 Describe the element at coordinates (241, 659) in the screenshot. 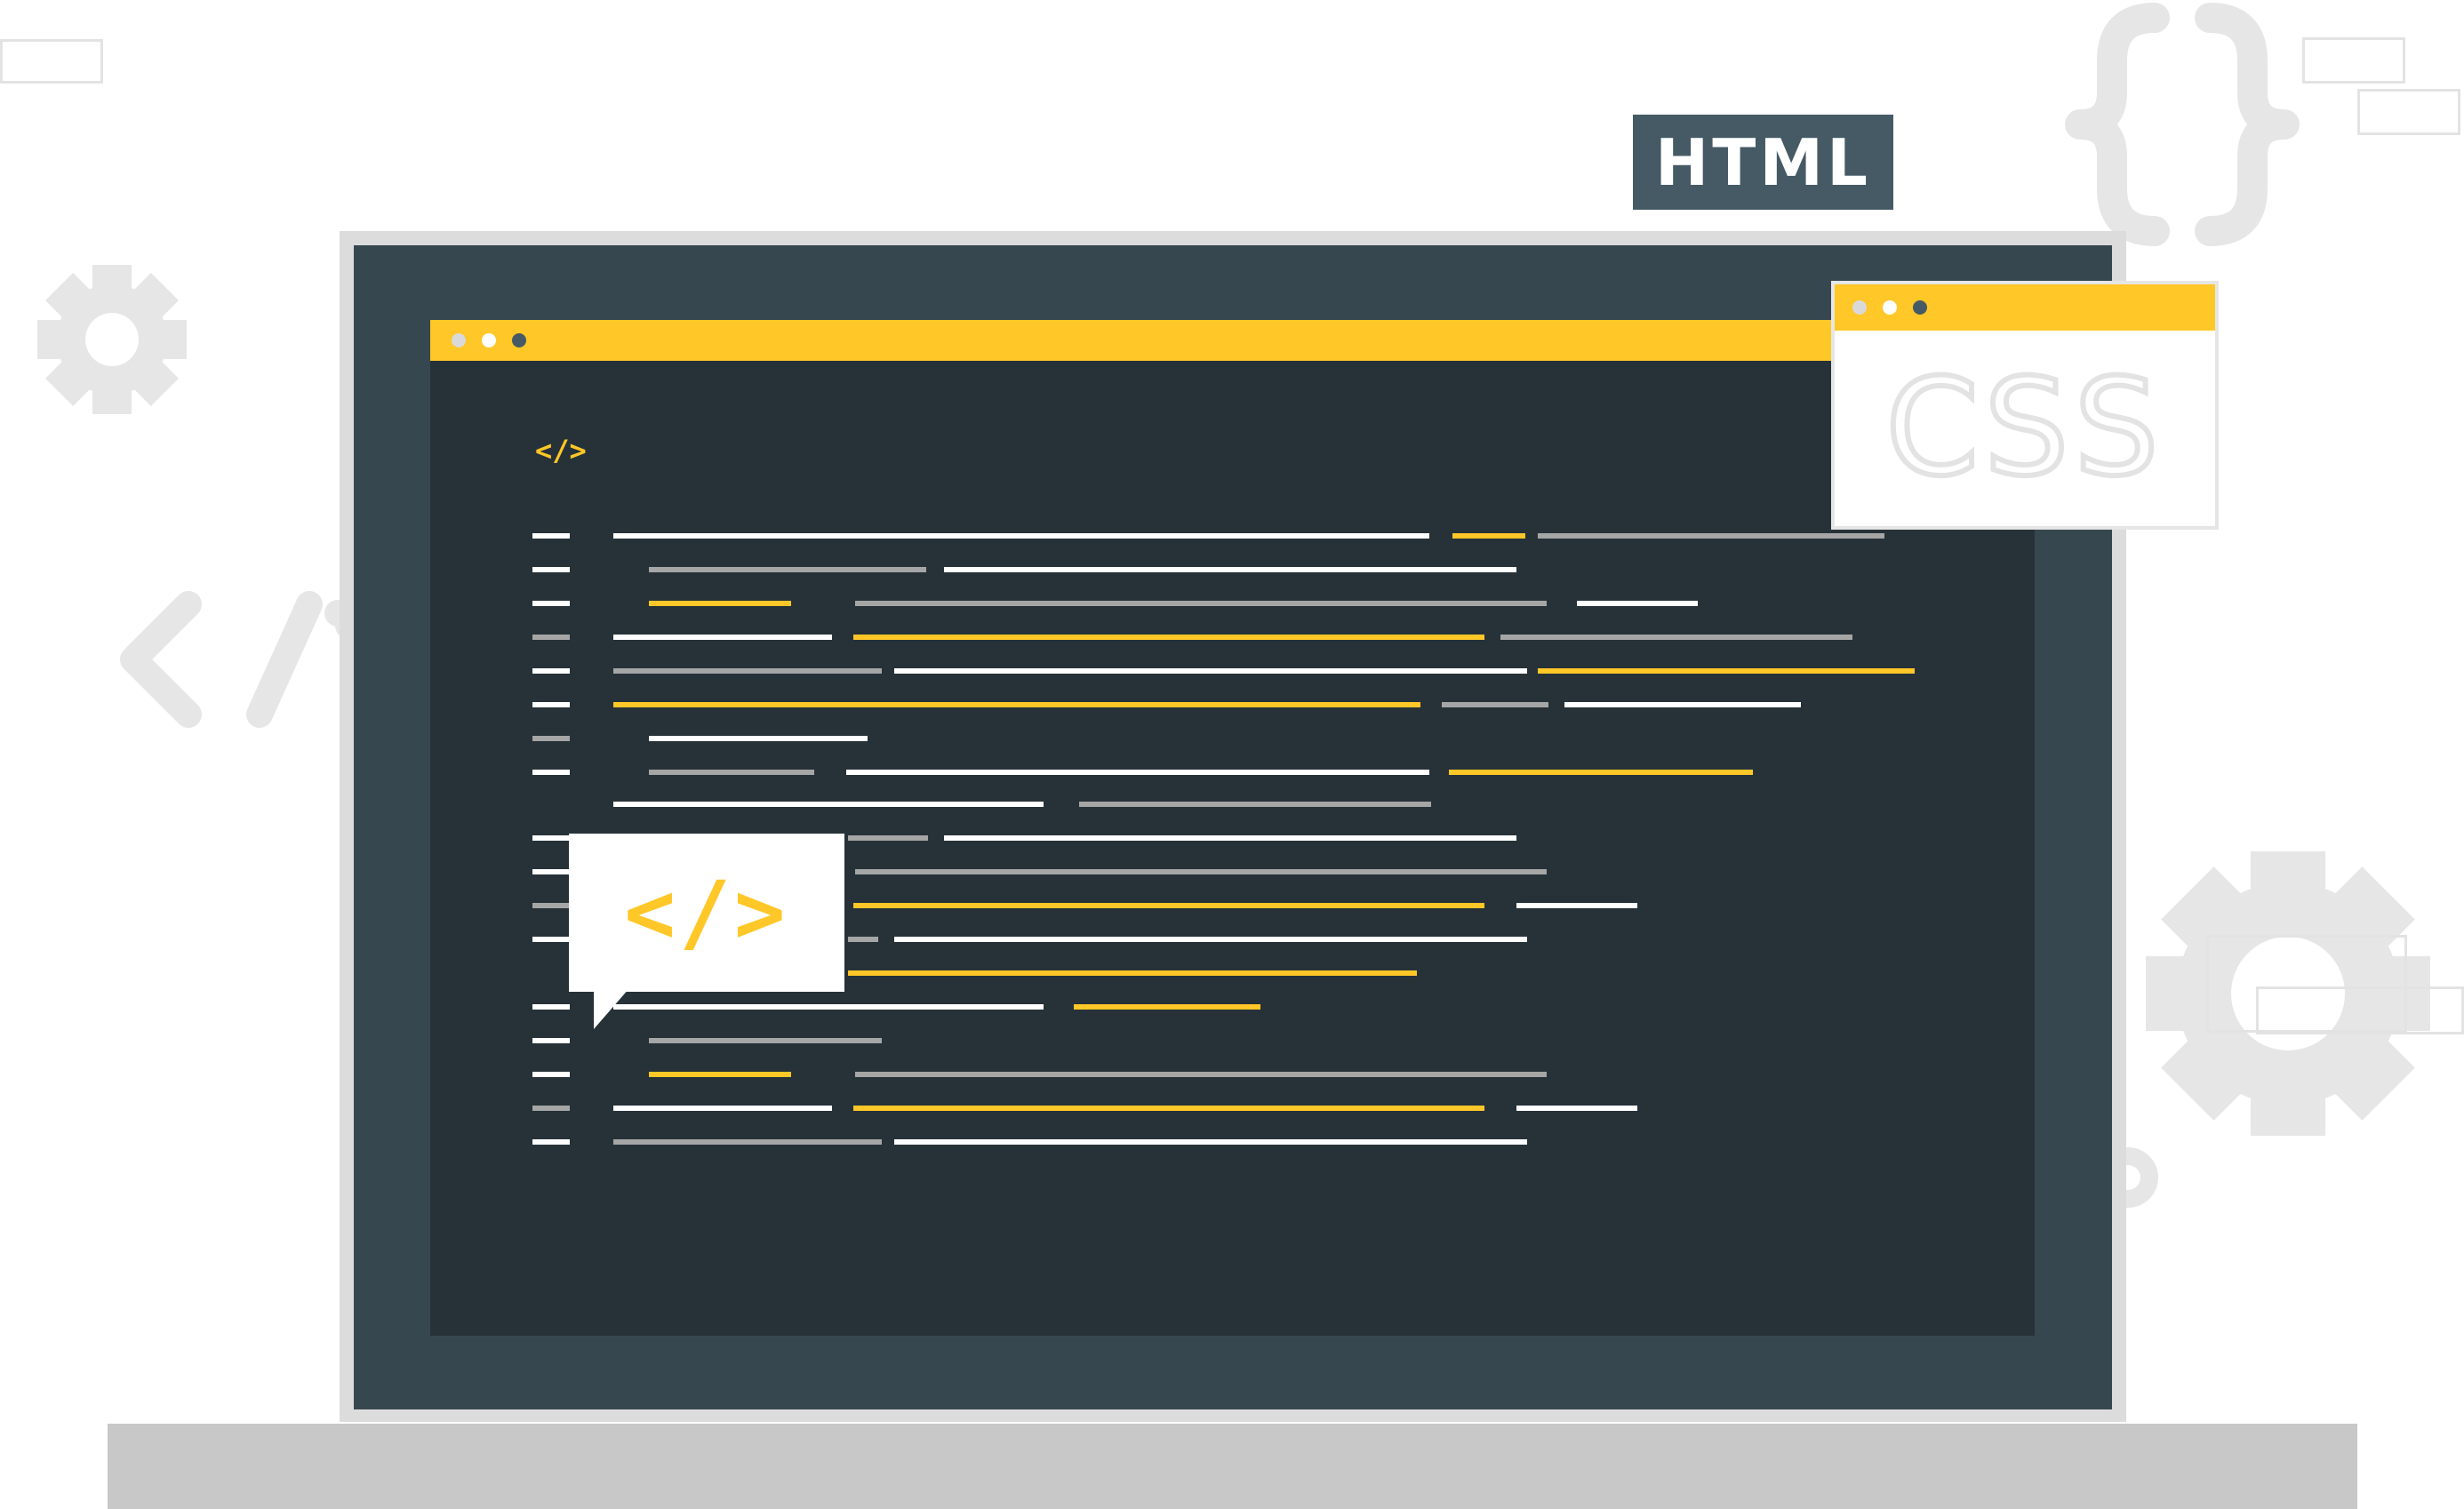

I see `code-tag-icon` at that location.